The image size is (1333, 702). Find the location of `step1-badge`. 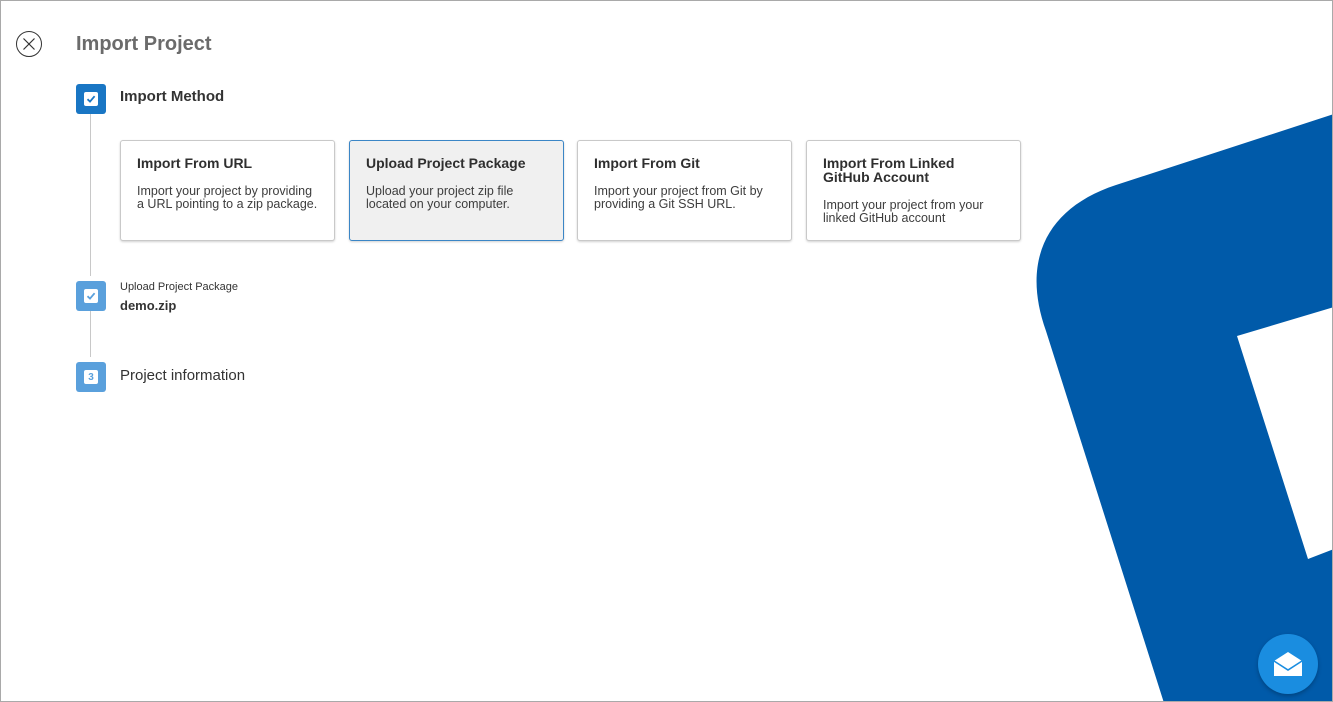

step1-badge is located at coordinates (91, 99).